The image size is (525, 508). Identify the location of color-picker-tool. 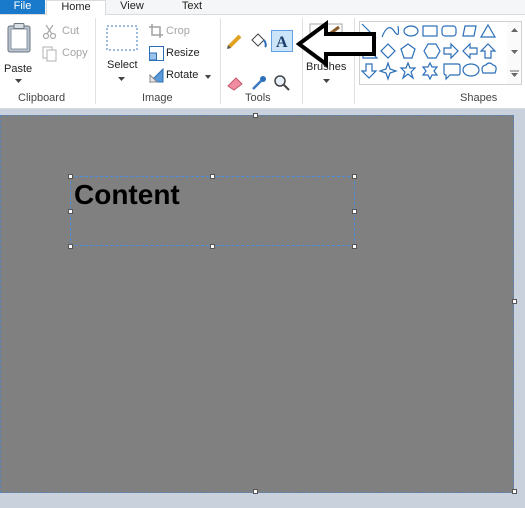
(259, 83).